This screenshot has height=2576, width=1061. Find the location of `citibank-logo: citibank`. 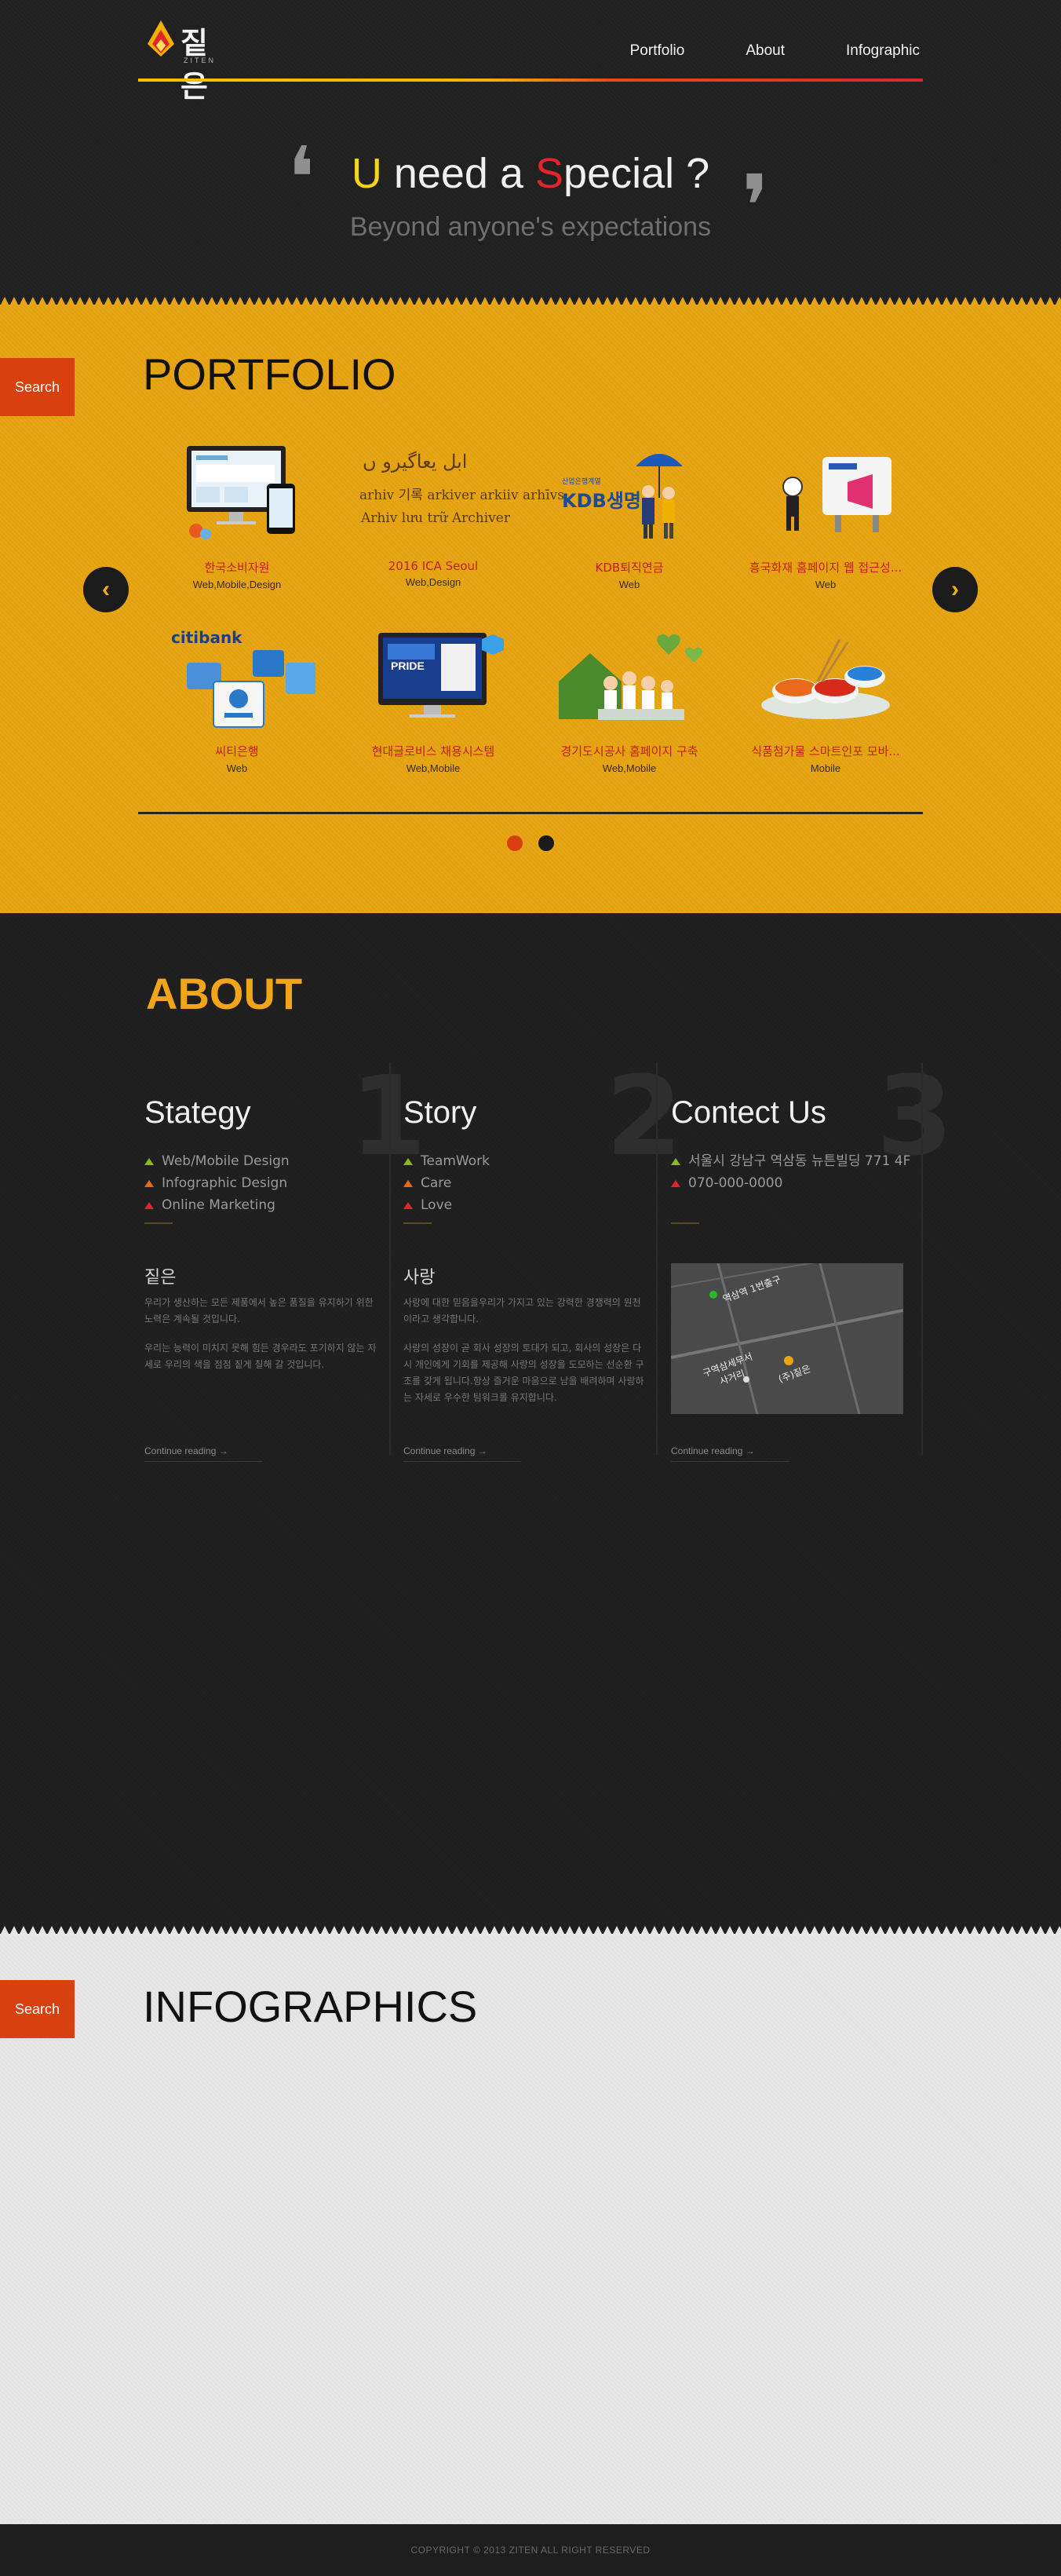

citibank-logo: citibank is located at coordinates (207, 637).